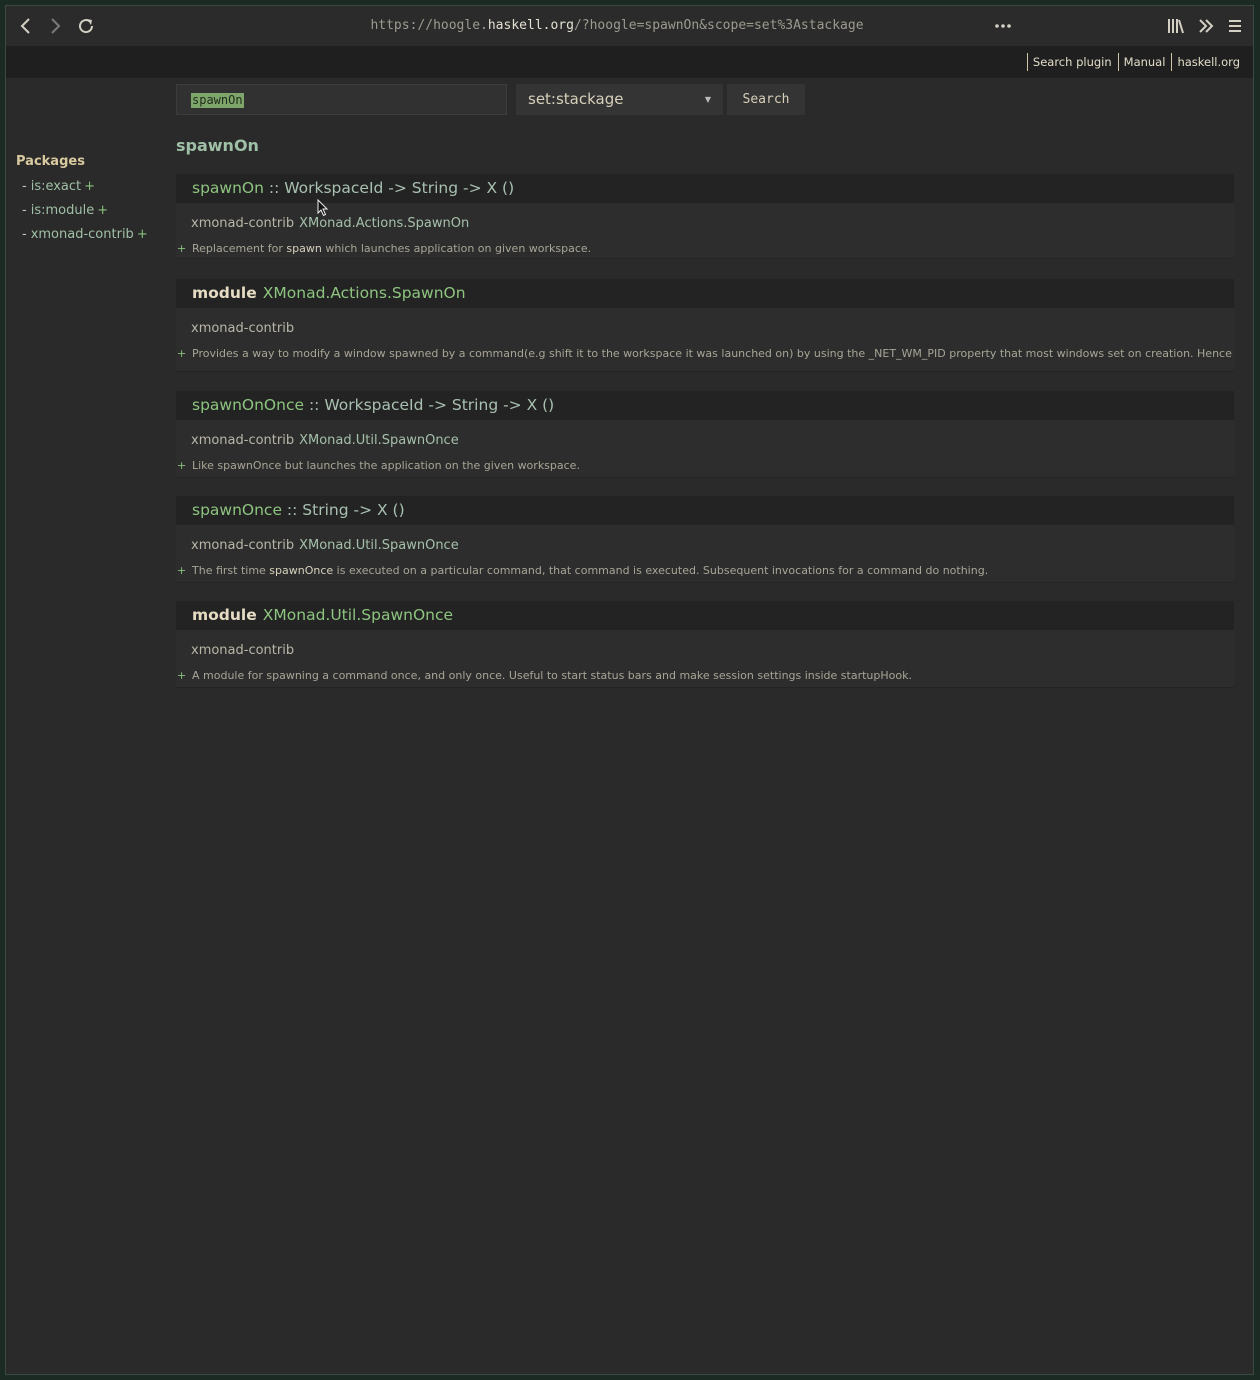 The image size is (1260, 1380). Describe the element at coordinates (384, 223) in the screenshot. I see `result-module-link: XMonad.Actions.SpawnOn` at that location.